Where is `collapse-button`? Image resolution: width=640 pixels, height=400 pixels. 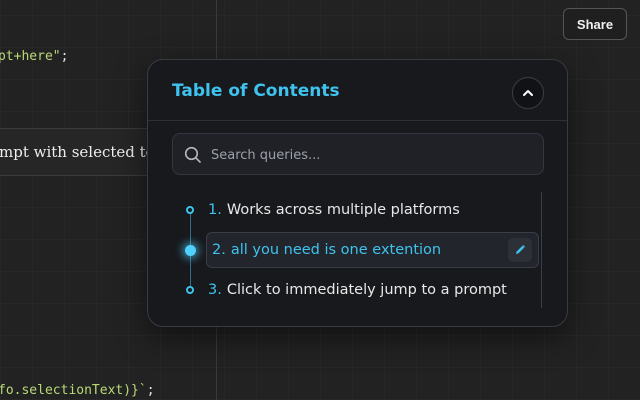
collapse-button is located at coordinates (528, 93).